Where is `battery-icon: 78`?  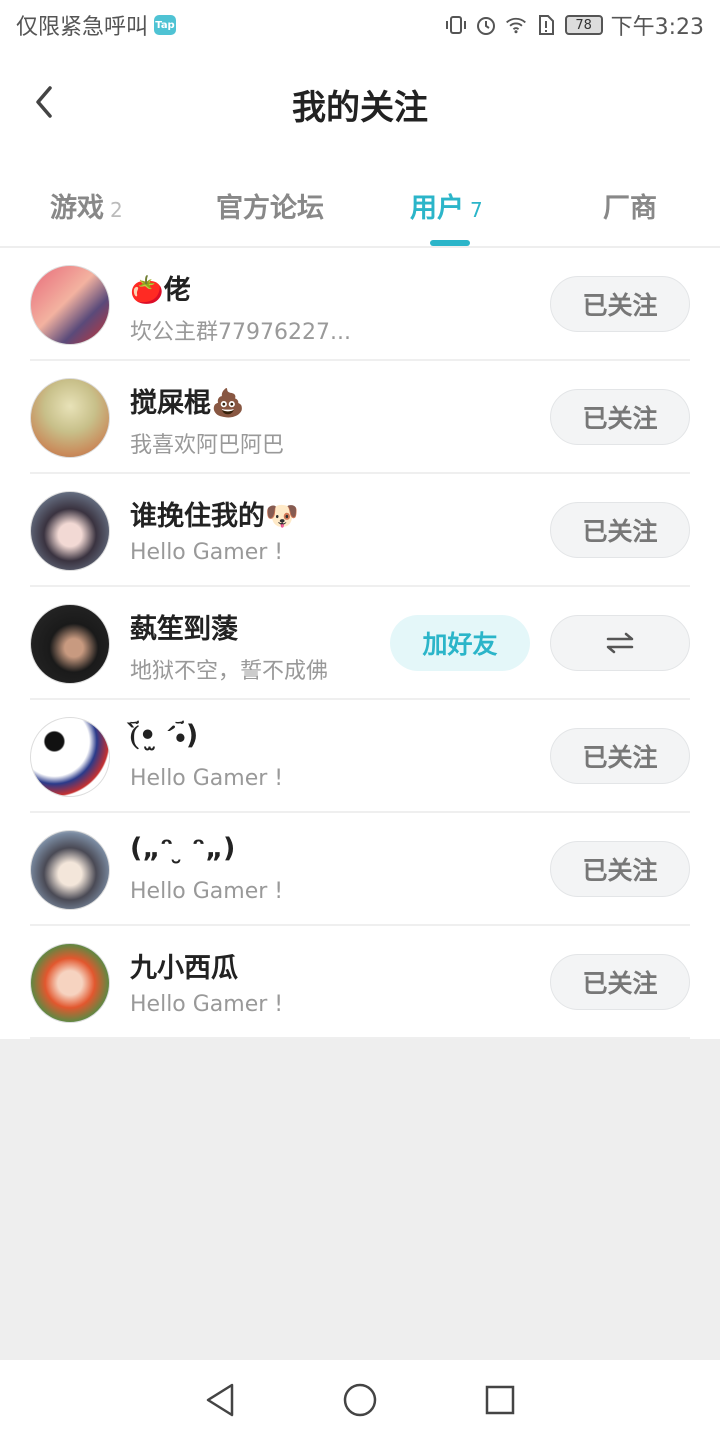
battery-icon: 78 is located at coordinates (583, 25).